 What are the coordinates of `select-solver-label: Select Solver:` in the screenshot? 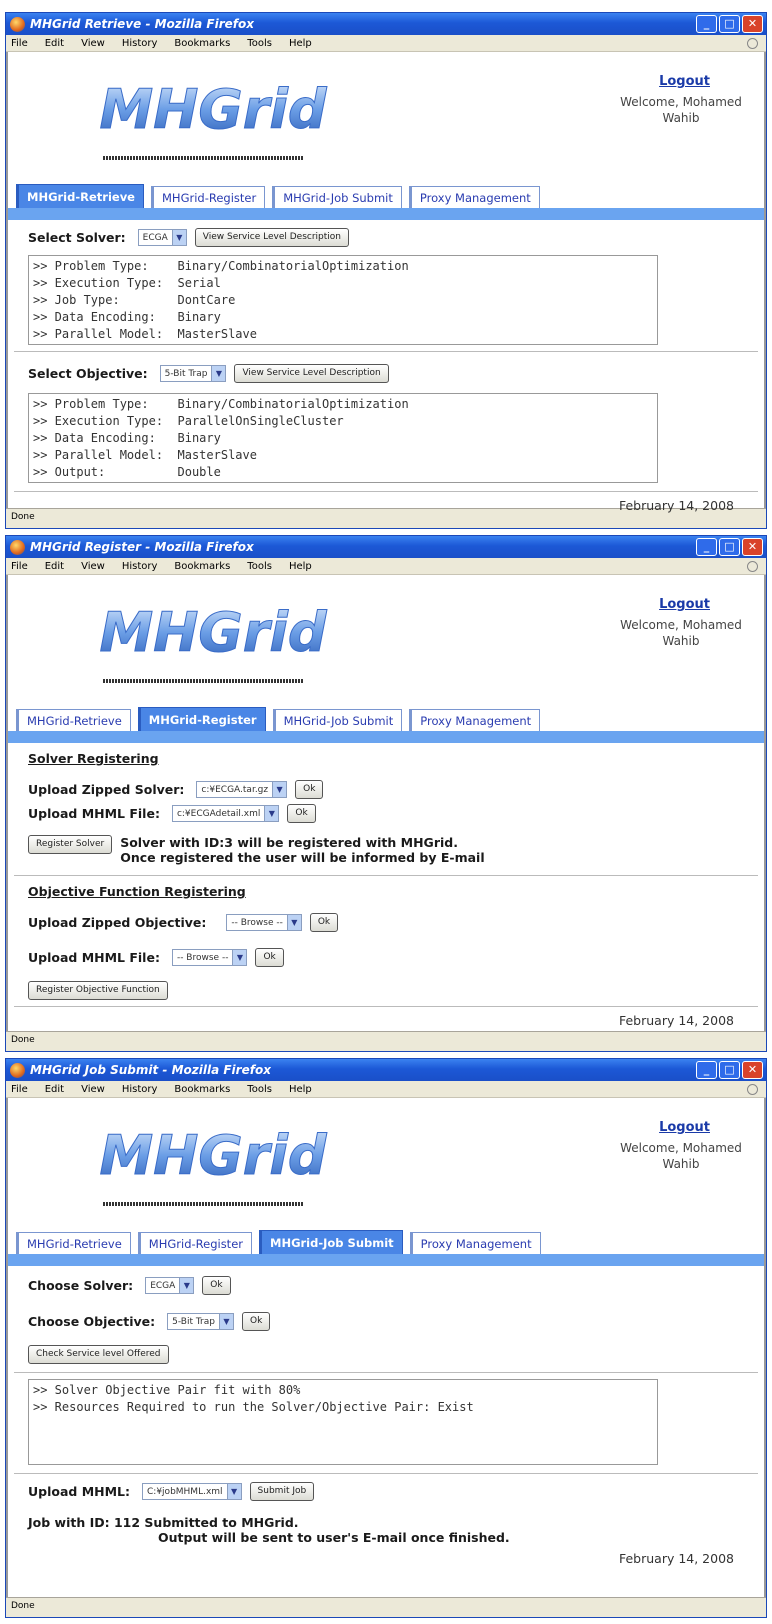 It's located at (77, 237).